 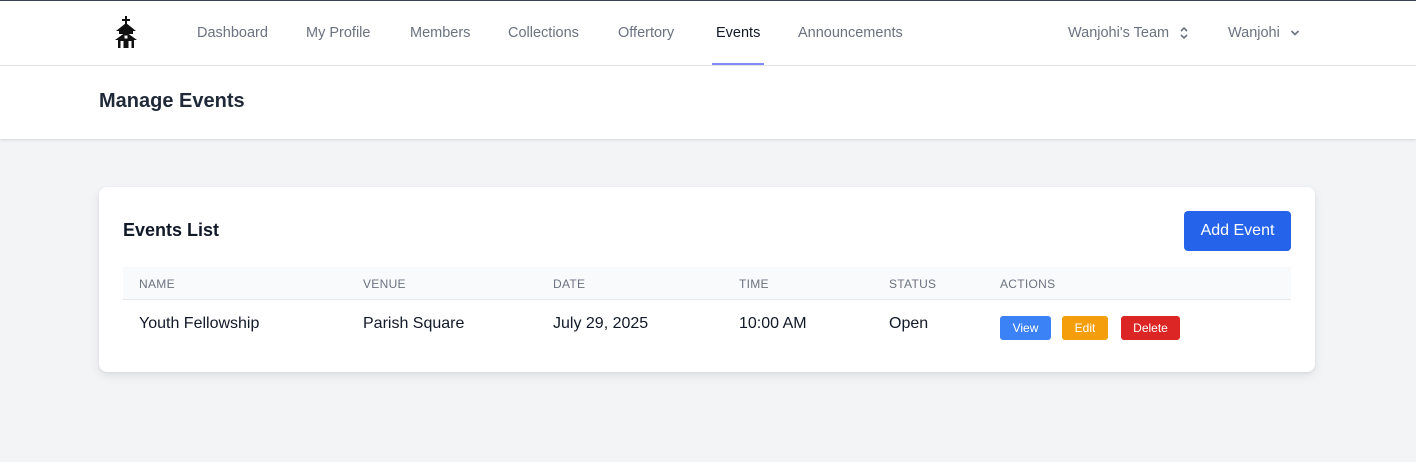 I want to click on event-status: Open, so click(x=909, y=323).